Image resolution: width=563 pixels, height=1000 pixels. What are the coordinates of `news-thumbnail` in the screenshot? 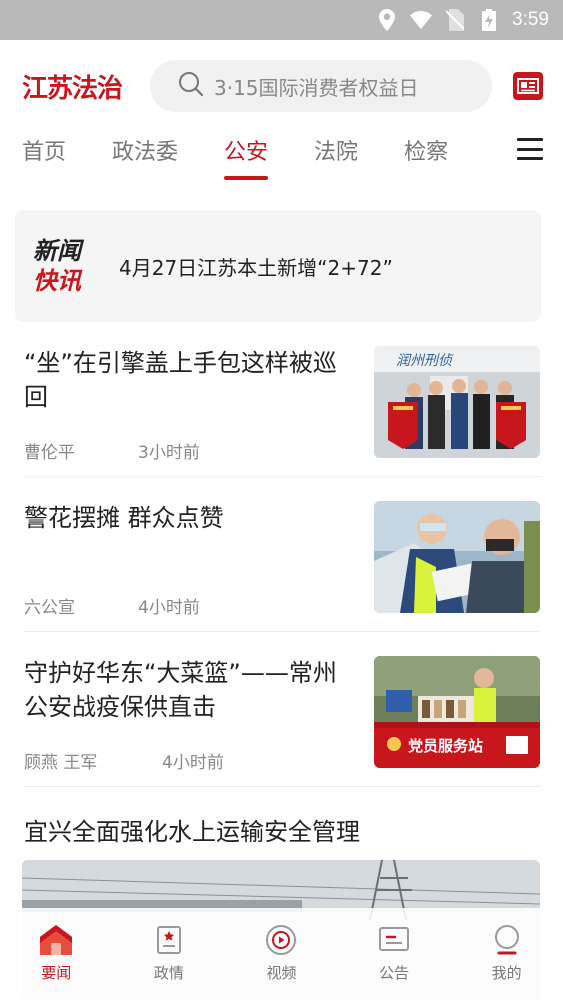 It's located at (457, 557).